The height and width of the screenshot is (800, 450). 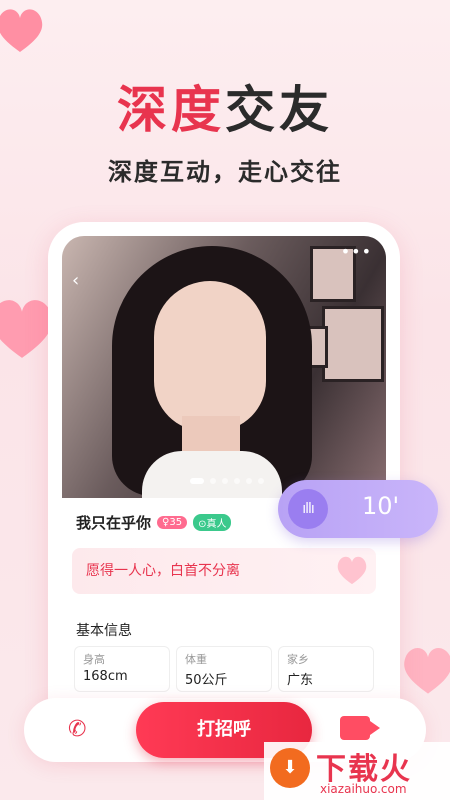 What do you see at coordinates (224, 571) in the screenshot?
I see `profile-quote: 愿得一人心，白首不分离` at bounding box center [224, 571].